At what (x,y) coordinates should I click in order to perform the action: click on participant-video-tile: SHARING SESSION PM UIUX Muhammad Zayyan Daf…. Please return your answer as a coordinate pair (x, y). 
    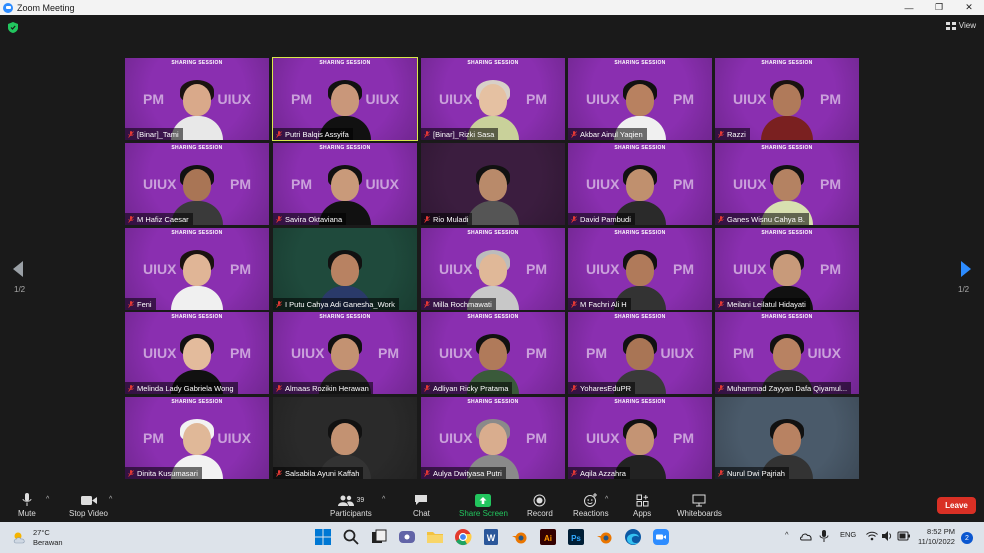
    Looking at the image, I should click on (787, 353).